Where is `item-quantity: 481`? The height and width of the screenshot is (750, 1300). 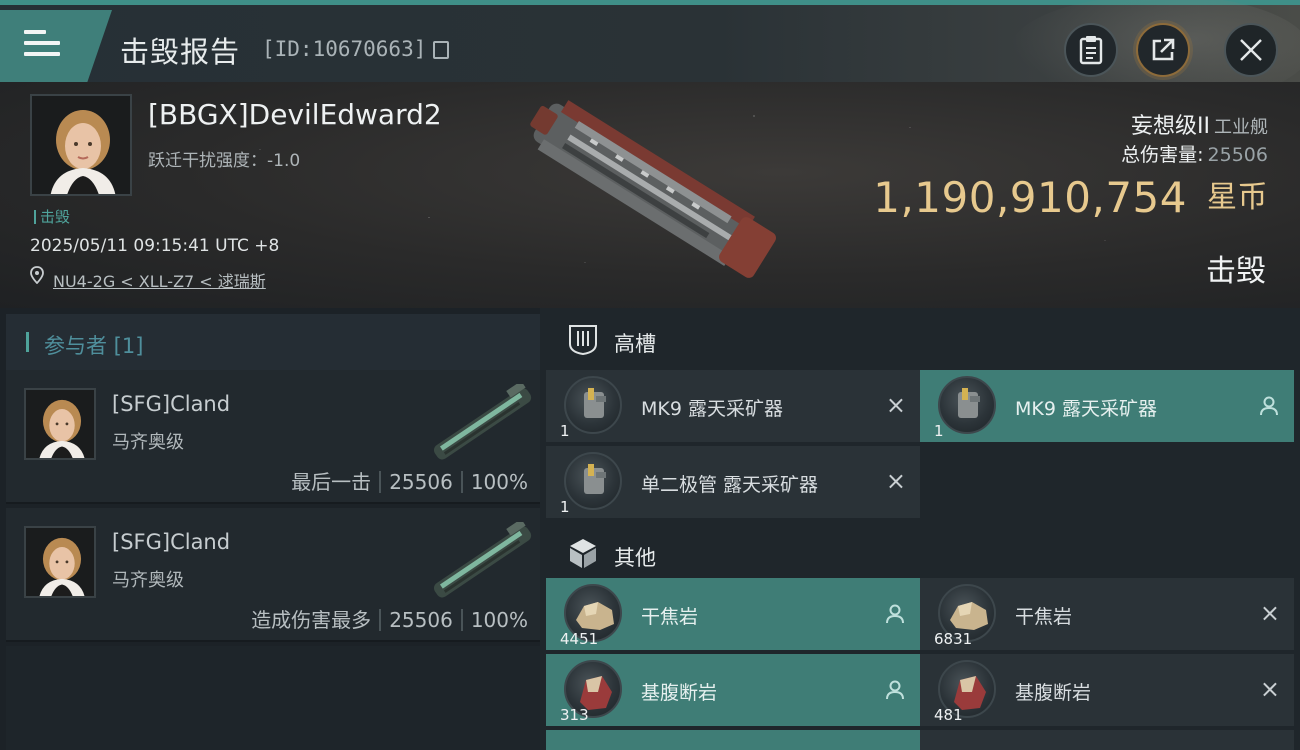 item-quantity: 481 is located at coordinates (948, 715).